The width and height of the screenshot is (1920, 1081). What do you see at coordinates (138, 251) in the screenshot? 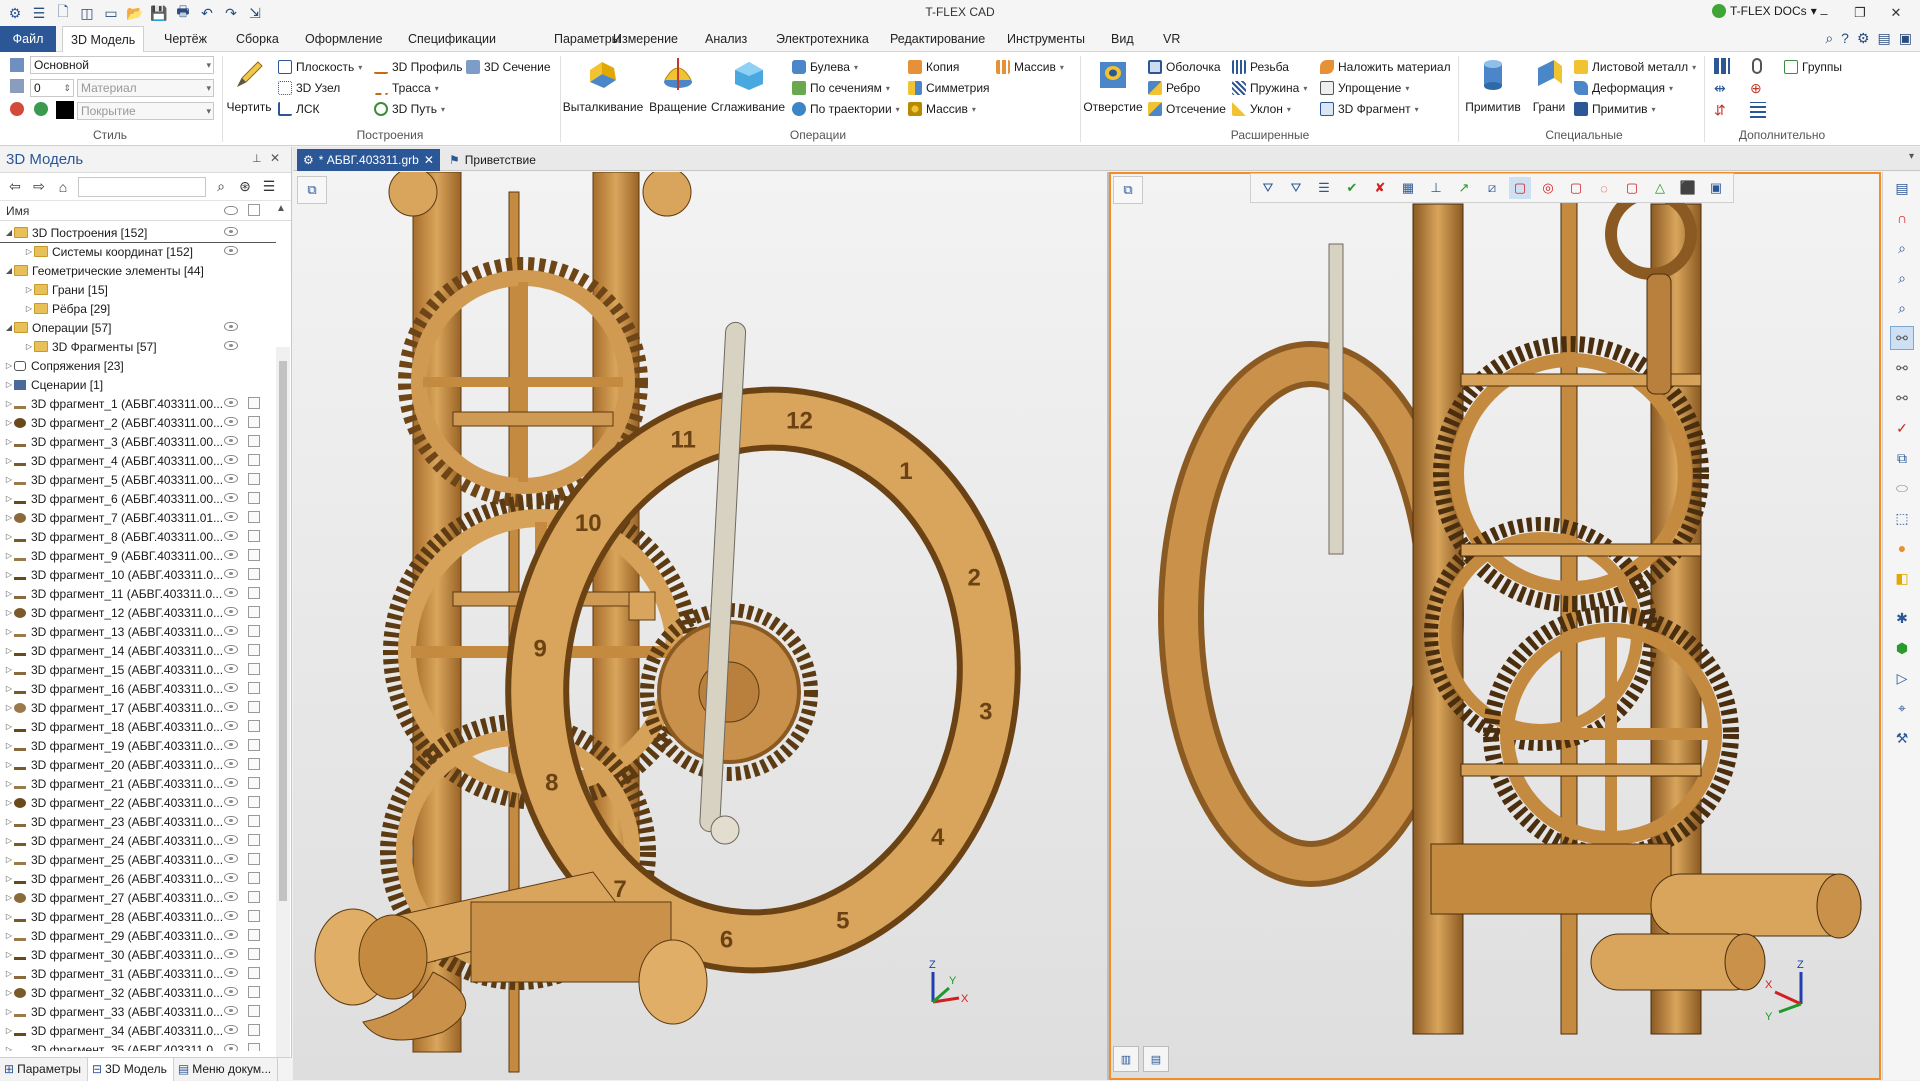
I see `tree-row: ▷ Системы координат [152]` at bounding box center [138, 251].